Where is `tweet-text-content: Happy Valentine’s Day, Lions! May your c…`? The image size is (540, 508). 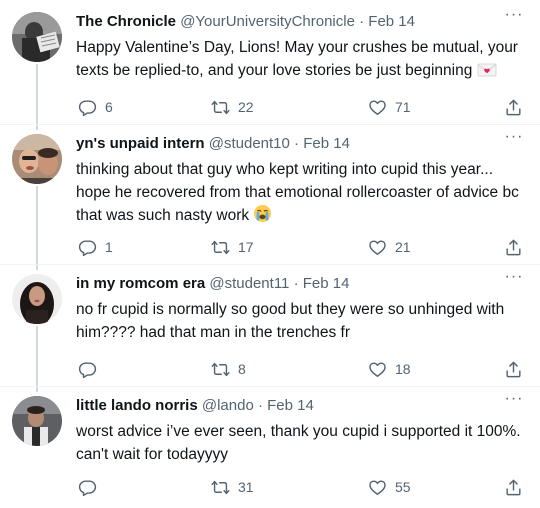 tweet-text-content: Happy Valentine’s Day, Lions! May your c… is located at coordinates (297, 59).